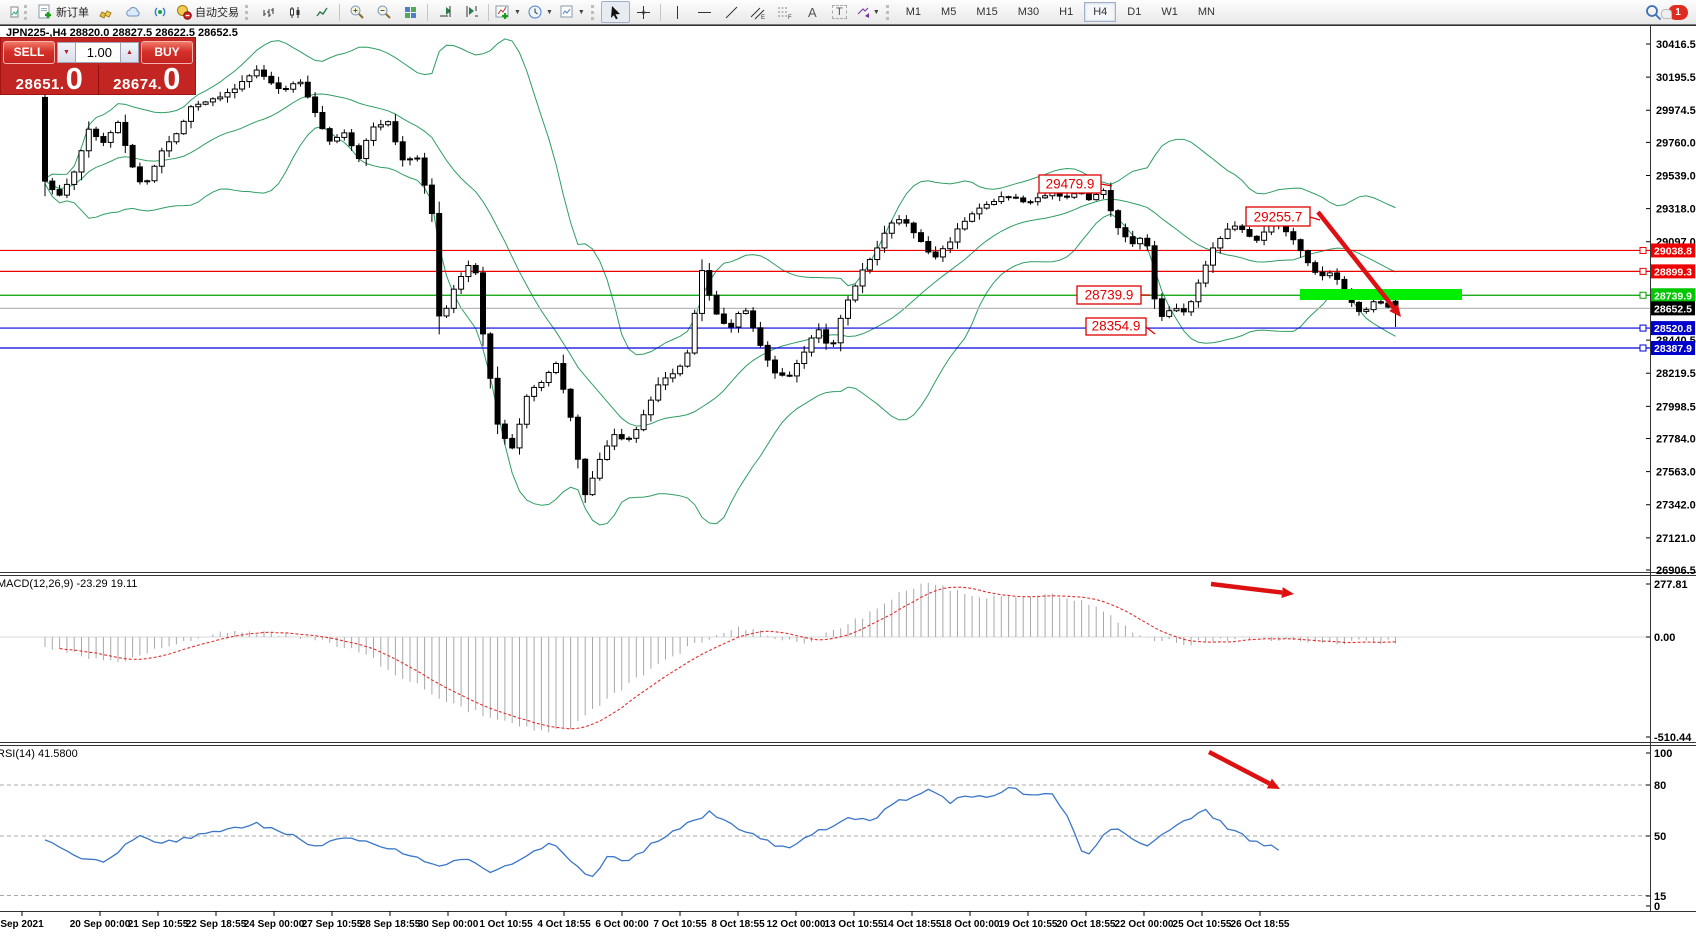 This screenshot has height=936, width=1696. I want to click on horizontal-line-tool-button, so click(704, 12).